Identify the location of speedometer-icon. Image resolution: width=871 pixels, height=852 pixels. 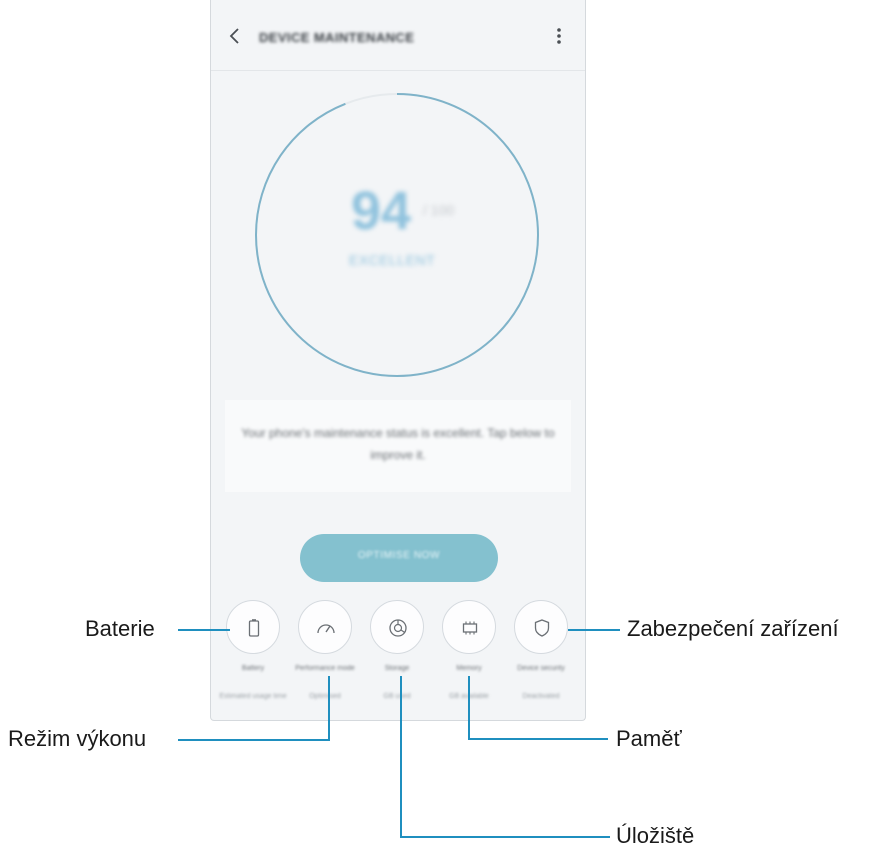
(326, 629).